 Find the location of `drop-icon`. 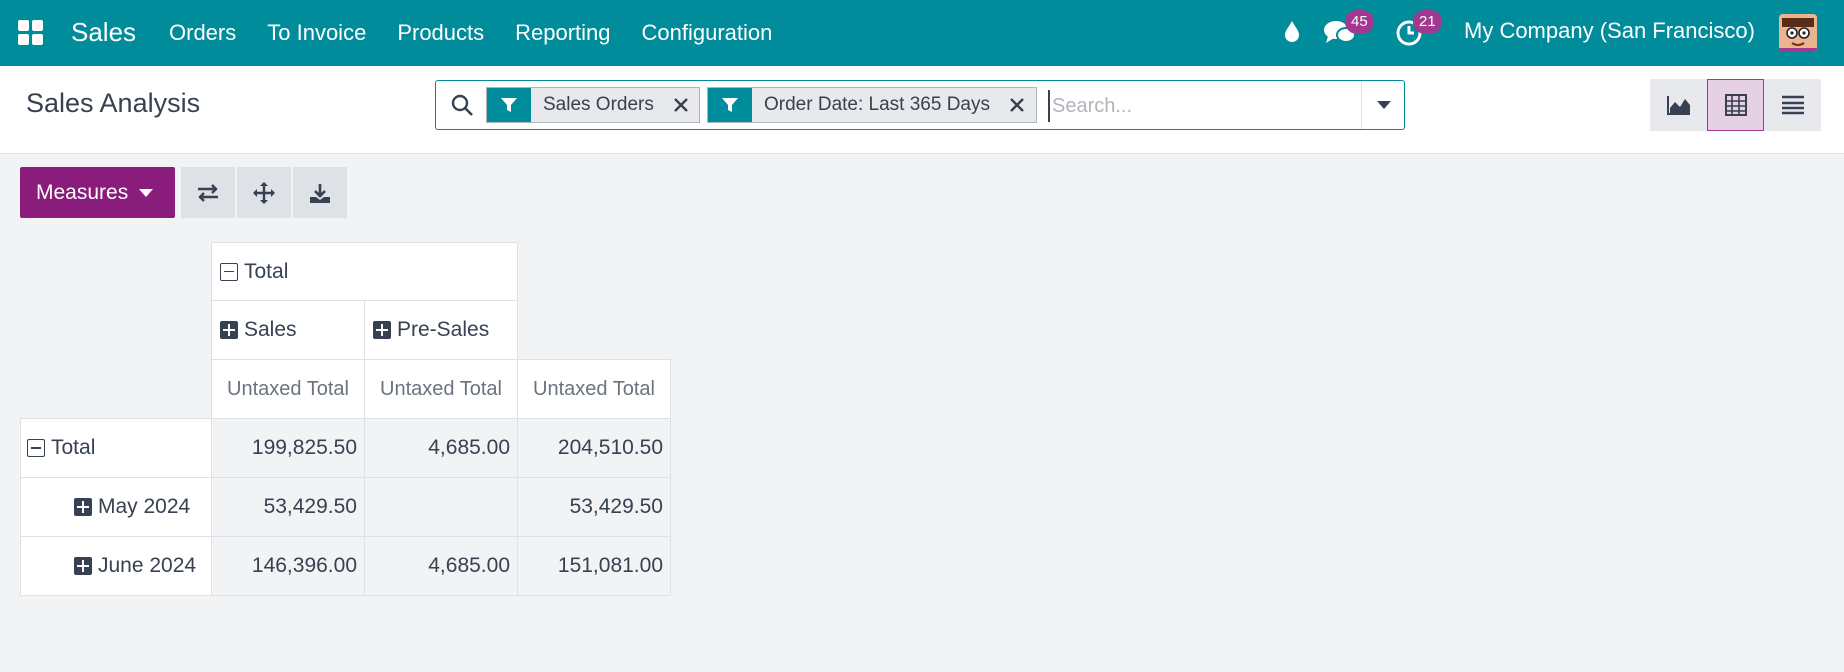

drop-icon is located at coordinates (1292, 32).